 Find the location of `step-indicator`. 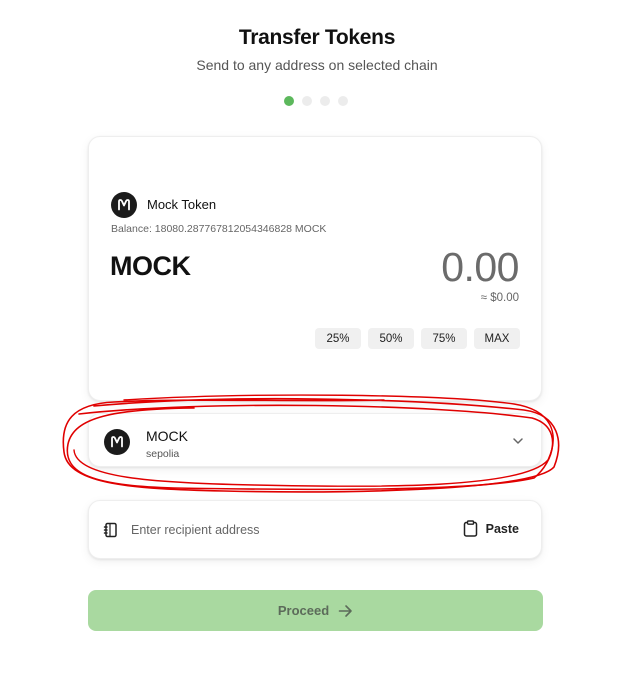

step-indicator is located at coordinates (316, 101).